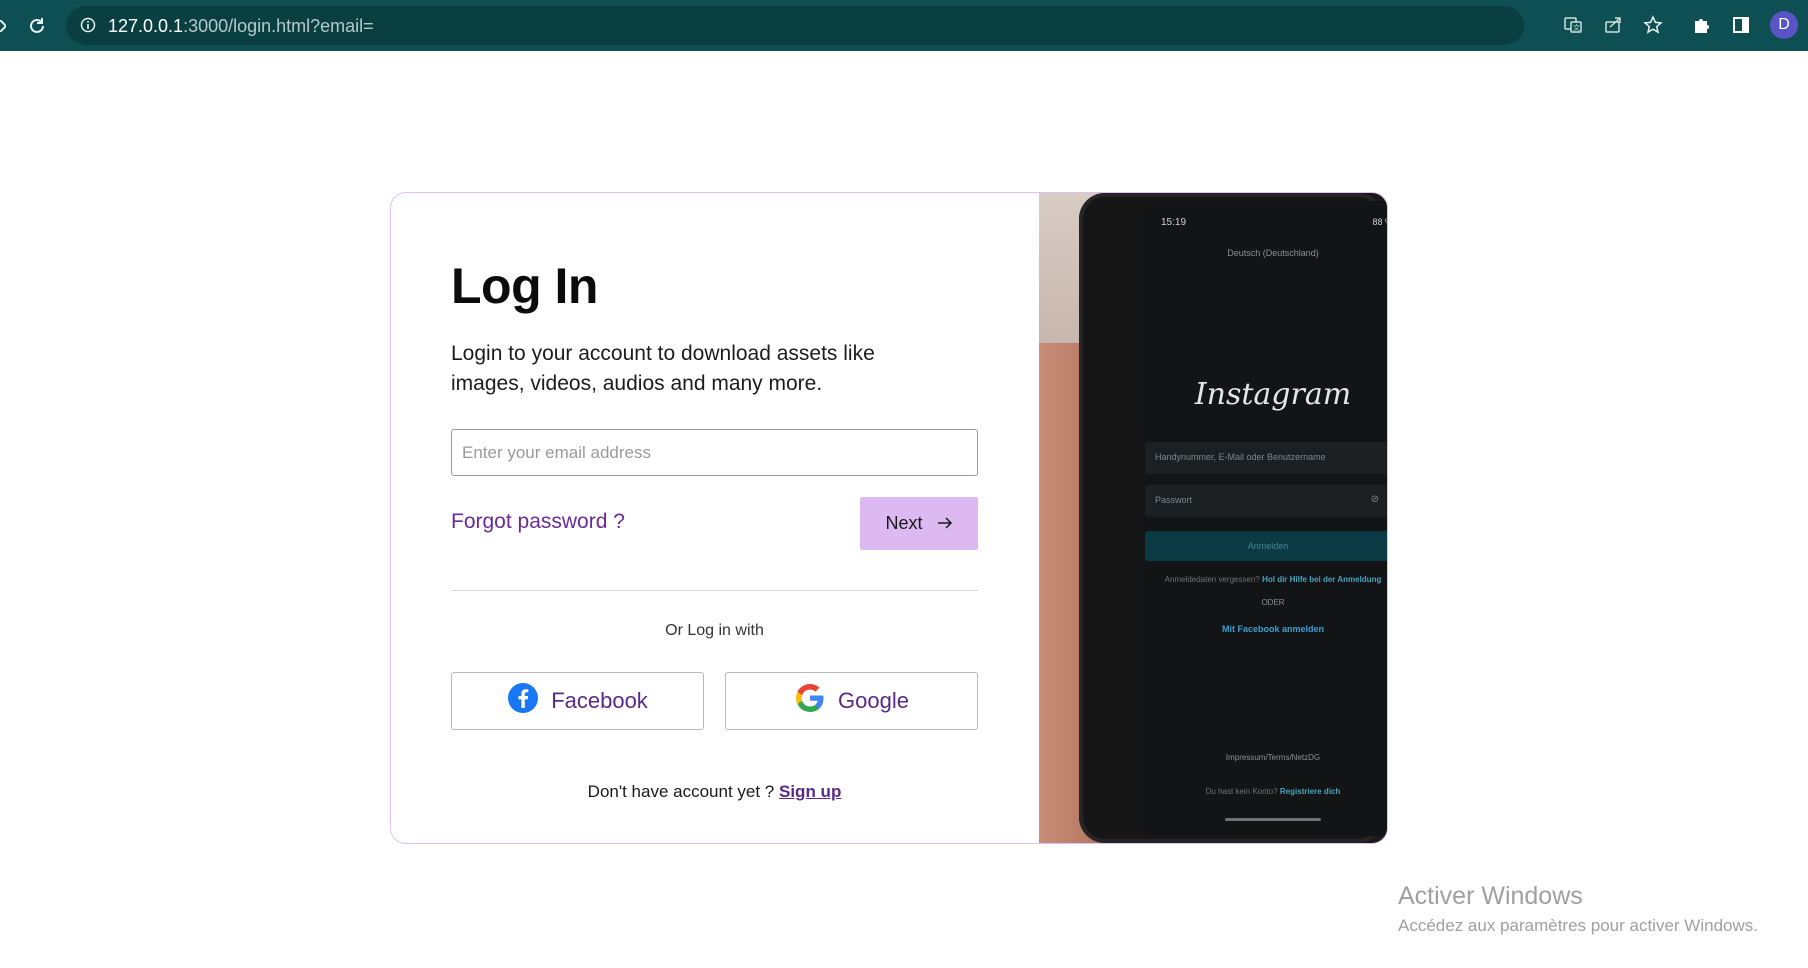 This screenshot has width=1808, height=968. What do you see at coordinates (1784, 25) in the screenshot?
I see `profile-avatar: D` at bounding box center [1784, 25].